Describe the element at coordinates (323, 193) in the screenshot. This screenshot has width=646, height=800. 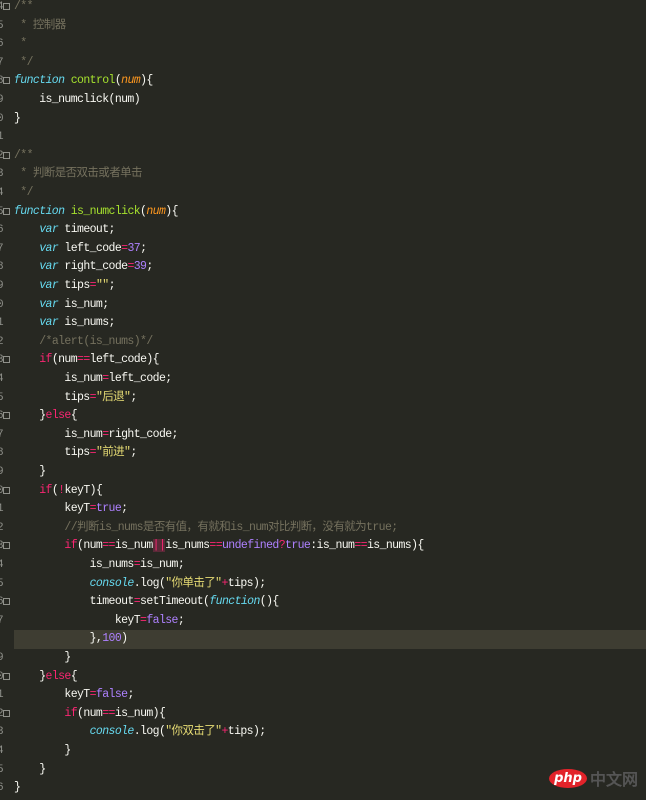
I see `code-line: 4 */` at that location.